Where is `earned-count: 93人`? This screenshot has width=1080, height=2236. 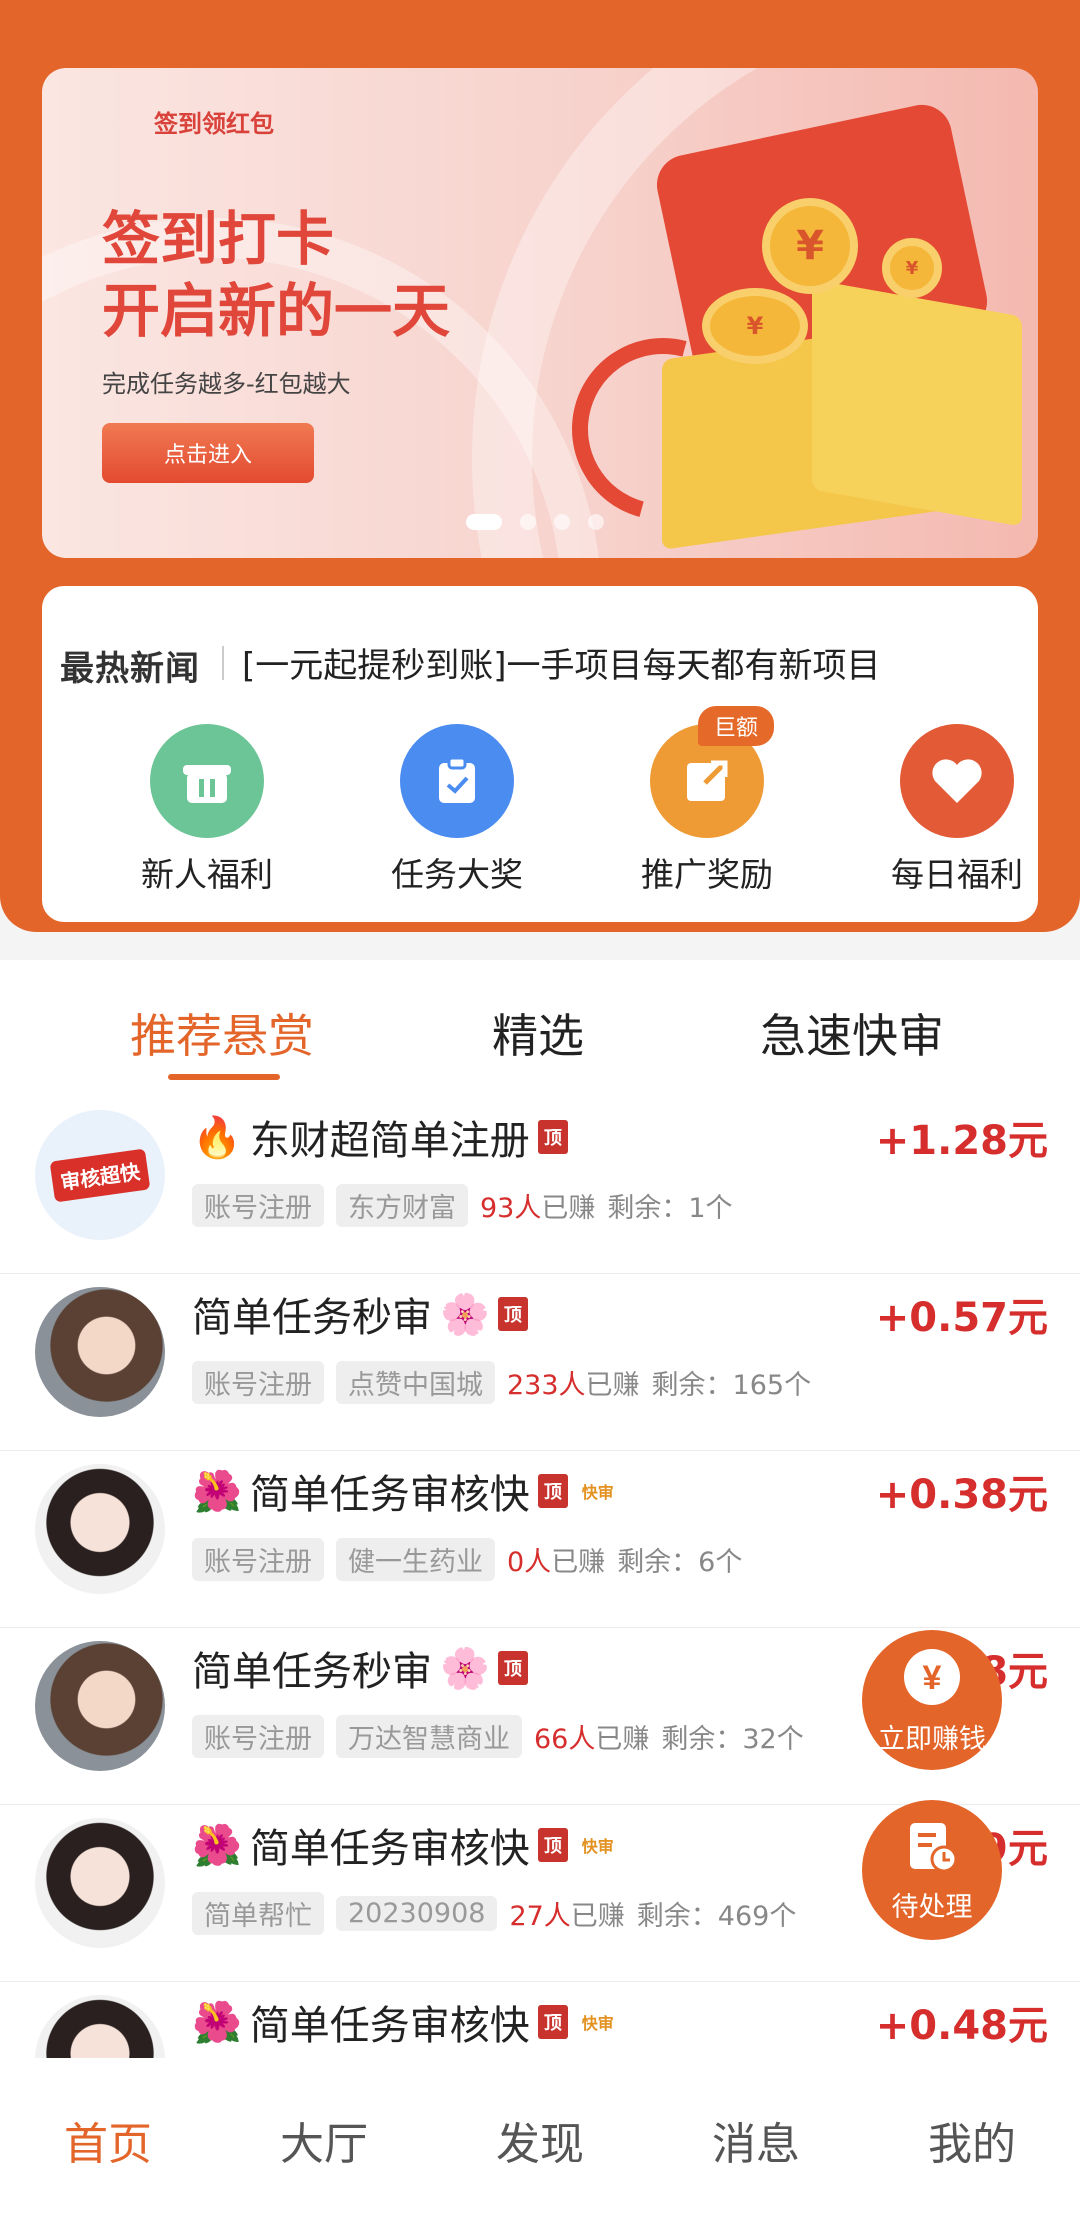 earned-count: 93人 is located at coordinates (511, 1208).